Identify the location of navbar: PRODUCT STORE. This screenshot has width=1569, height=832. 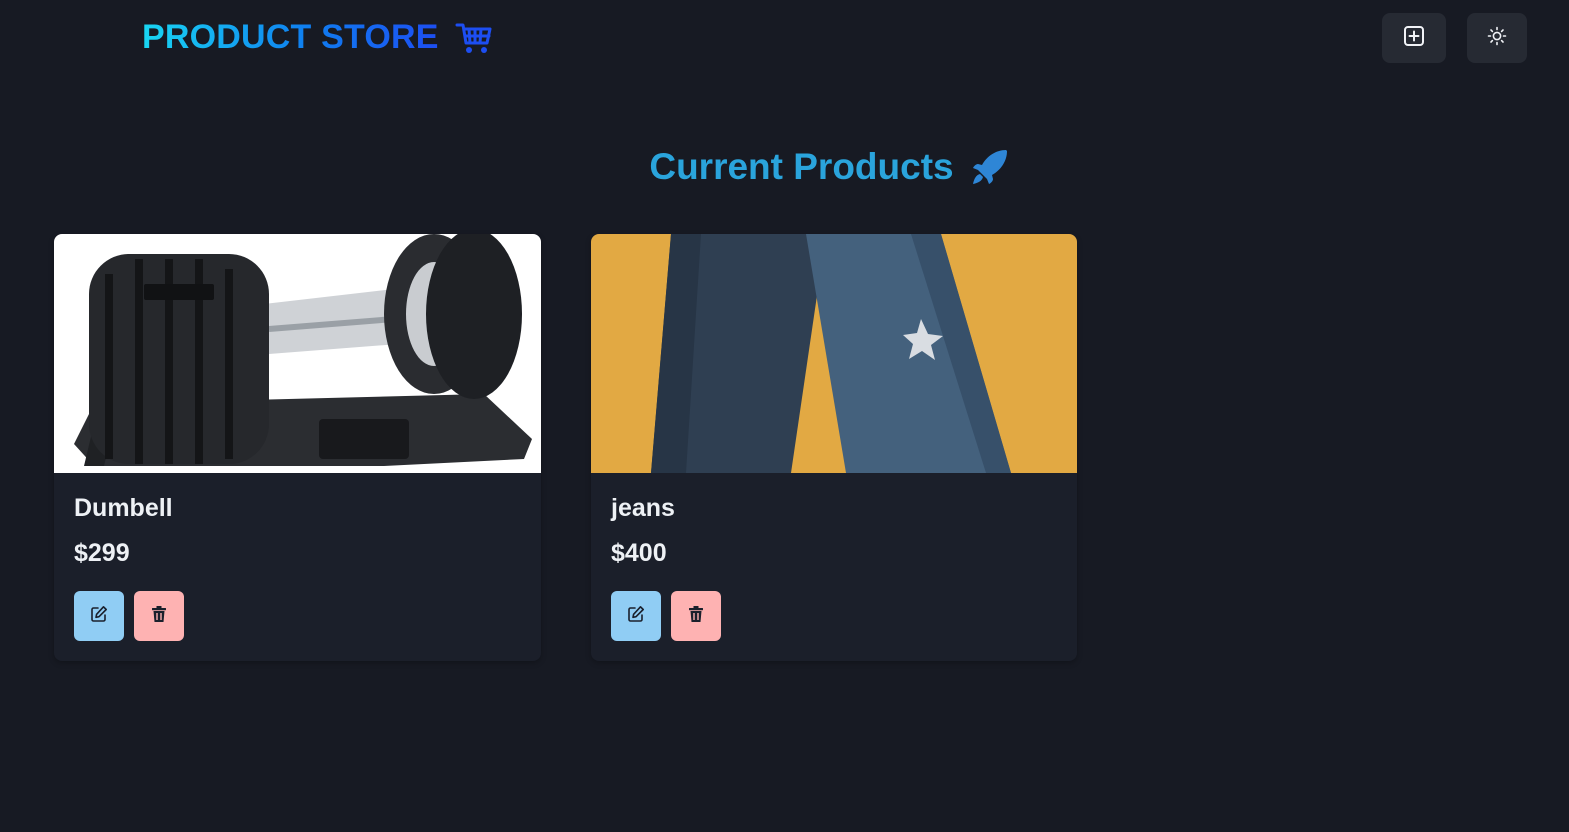
(784, 39).